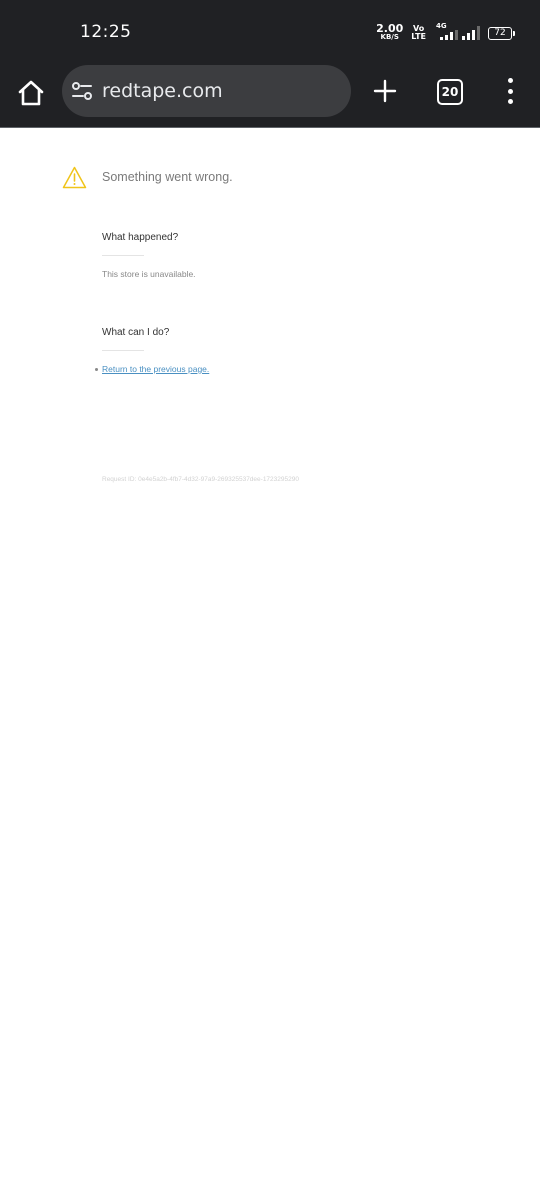 The image size is (540, 1200). What do you see at coordinates (510, 91) in the screenshot?
I see `more-vert-icon` at bounding box center [510, 91].